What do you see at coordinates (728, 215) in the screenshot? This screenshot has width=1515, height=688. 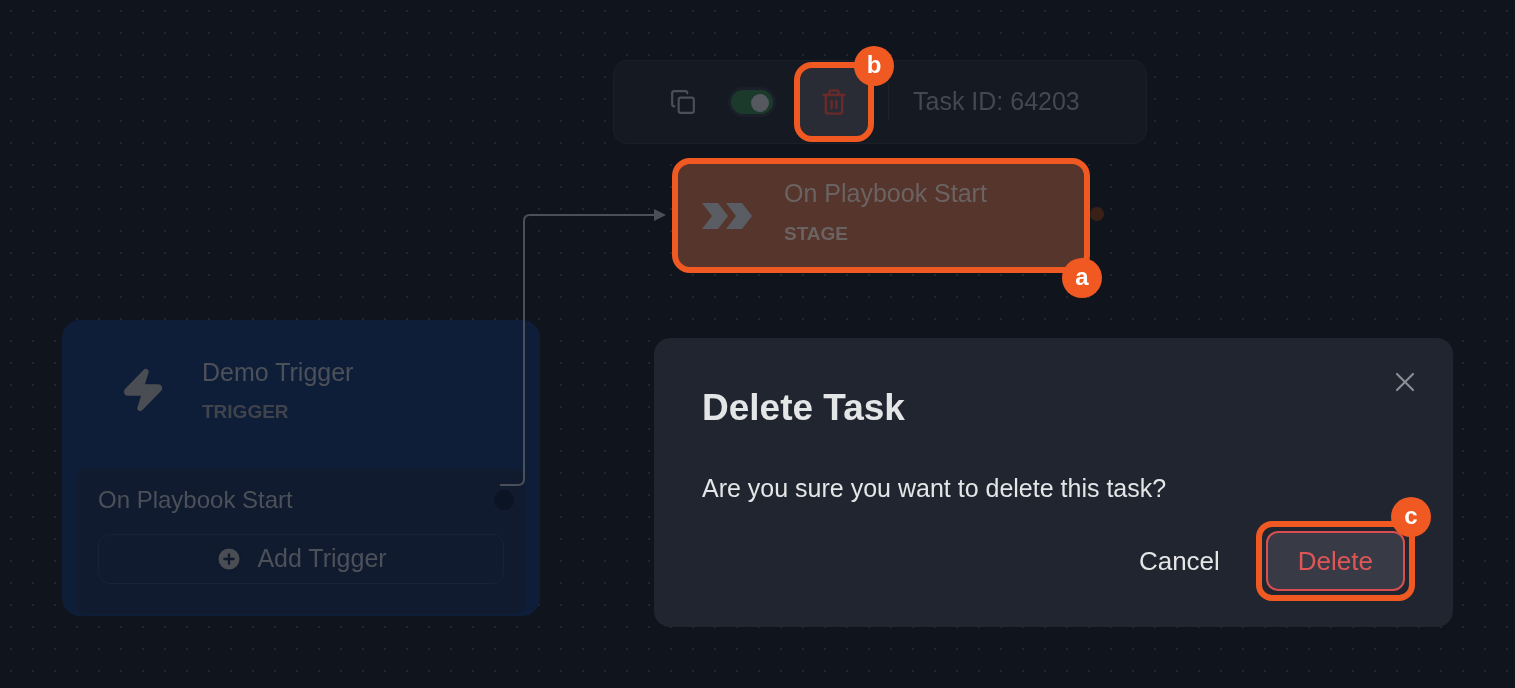 I see `double-chevron-icon` at bounding box center [728, 215].